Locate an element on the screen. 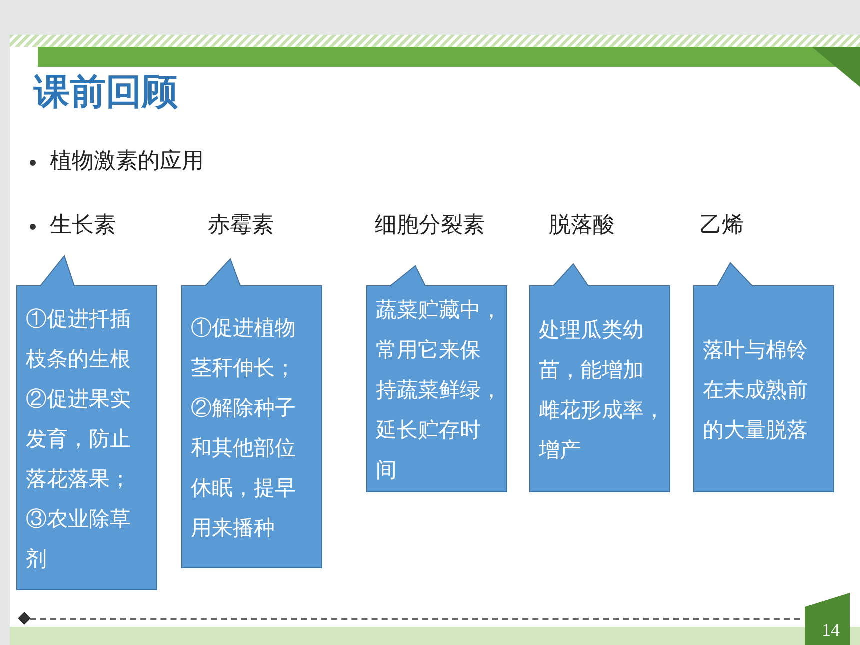  callout: ①促进植物 茎秆伸长； ②解除种子 和其他部位 休眠，提早 用来播种 is located at coordinates (252, 414).